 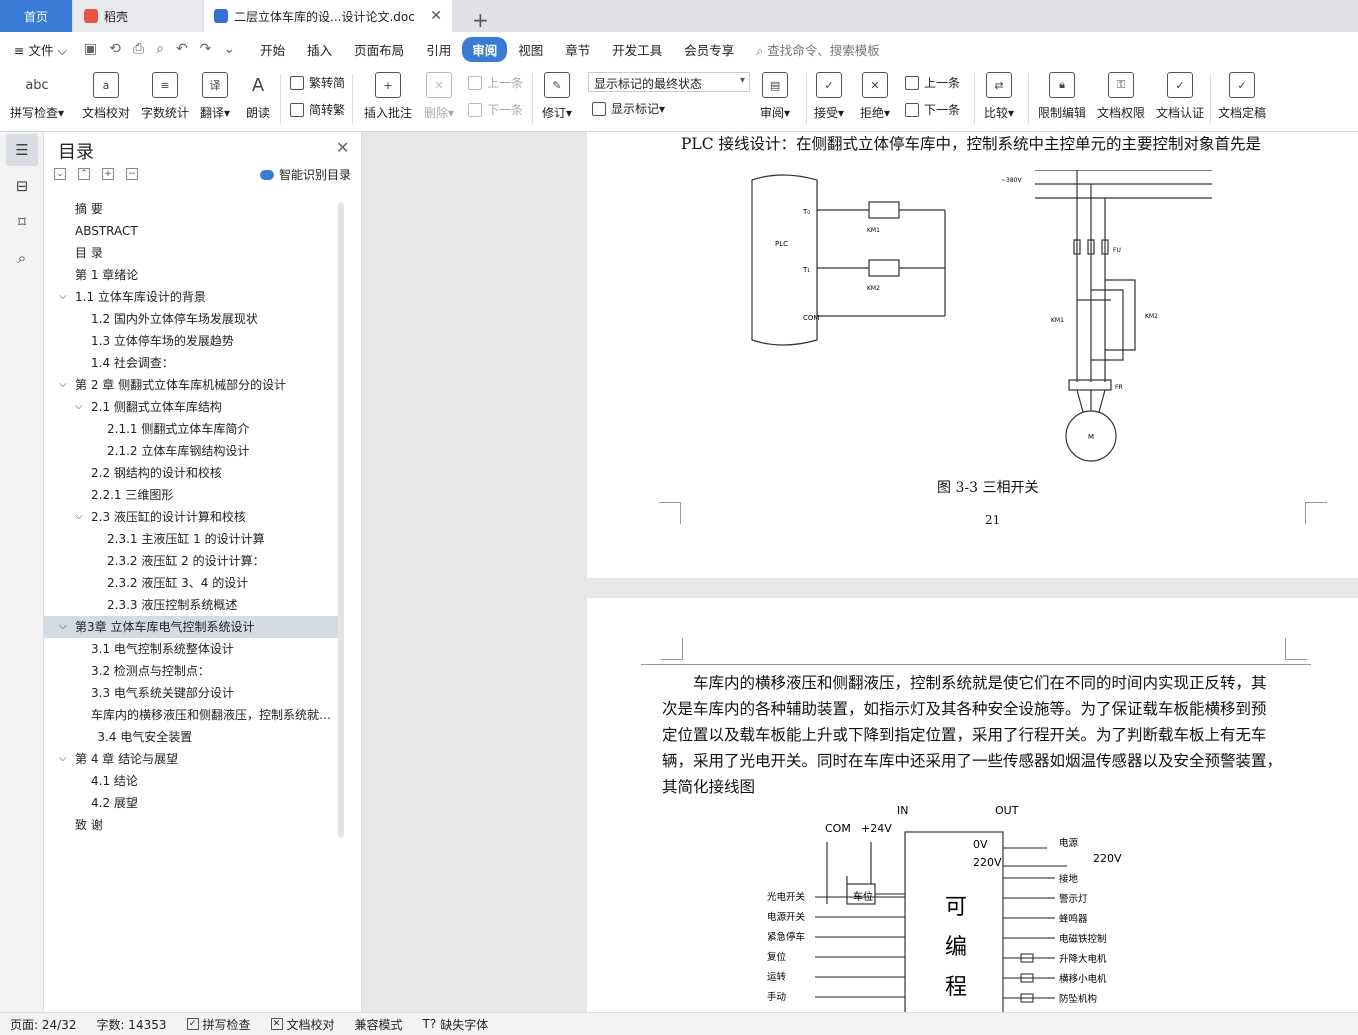 What do you see at coordinates (37, 96) in the screenshot?
I see `spell-check-button: abc 拼写检查▾` at bounding box center [37, 96].